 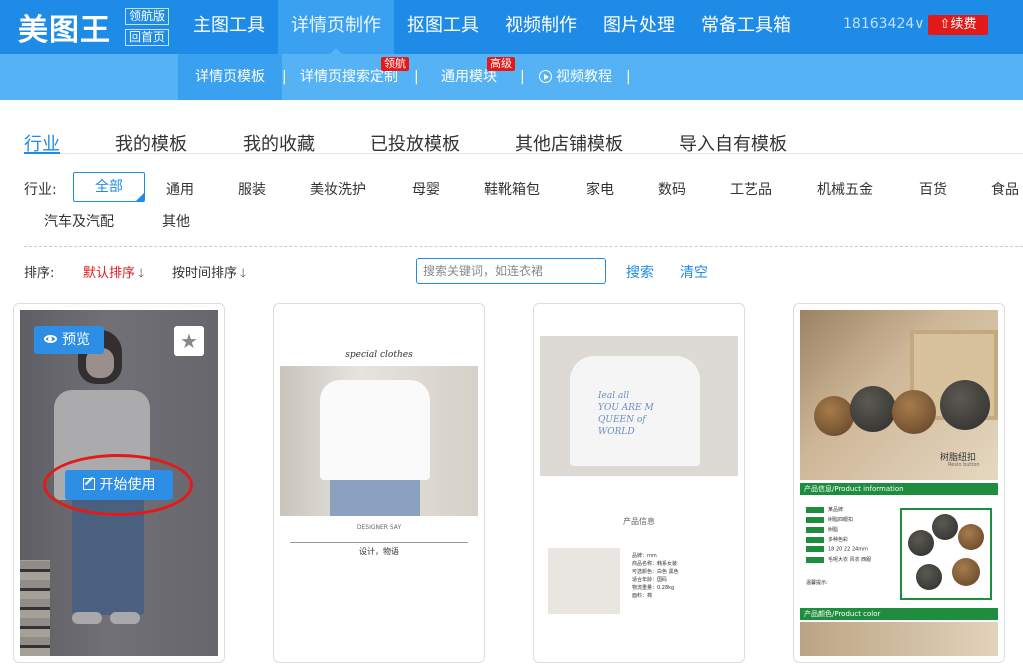 What do you see at coordinates (375, 430) in the screenshot?
I see `model-shirt` at bounding box center [375, 430].